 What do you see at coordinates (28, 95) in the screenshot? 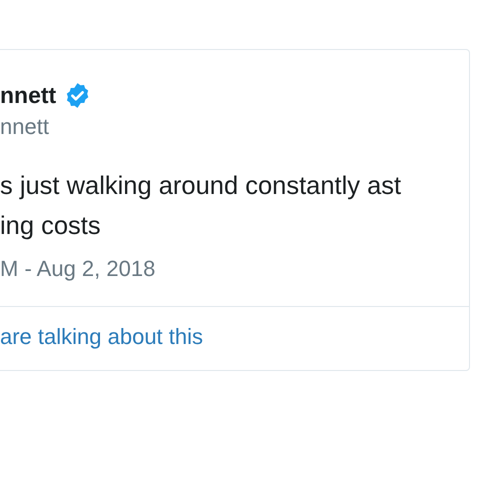
I see `display-name: nnett` at bounding box center [28, 95].